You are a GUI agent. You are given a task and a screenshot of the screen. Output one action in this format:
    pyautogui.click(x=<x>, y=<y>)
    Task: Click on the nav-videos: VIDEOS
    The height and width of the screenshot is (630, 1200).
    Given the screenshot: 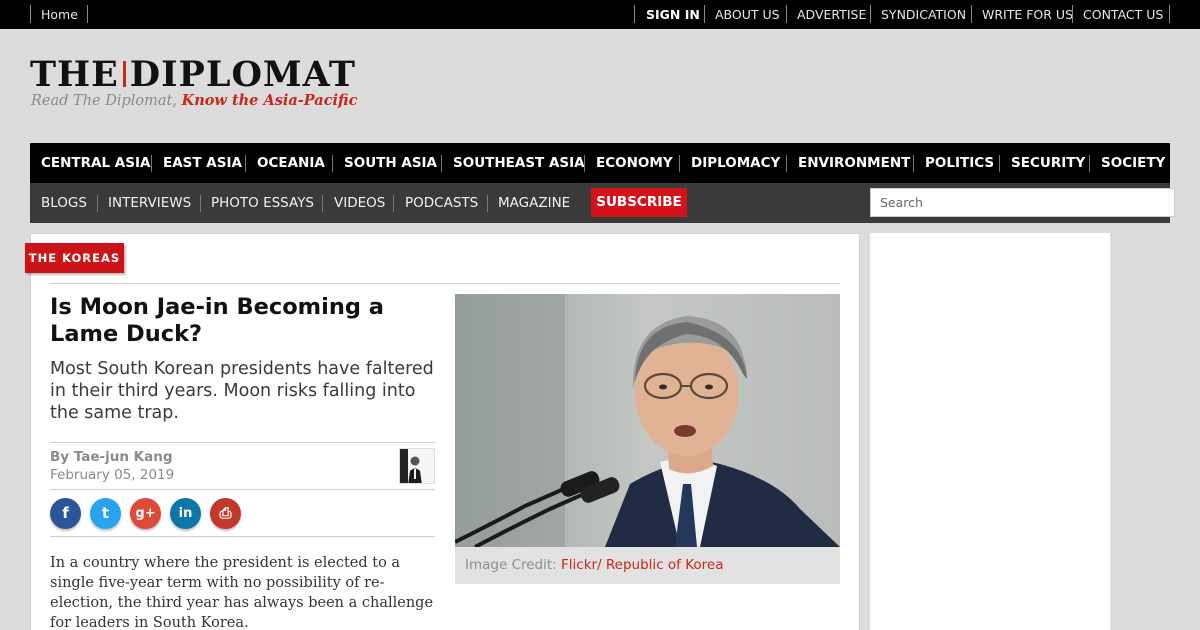 What is the action you would take?
    pyautogui.click(x=359, y=203)
    